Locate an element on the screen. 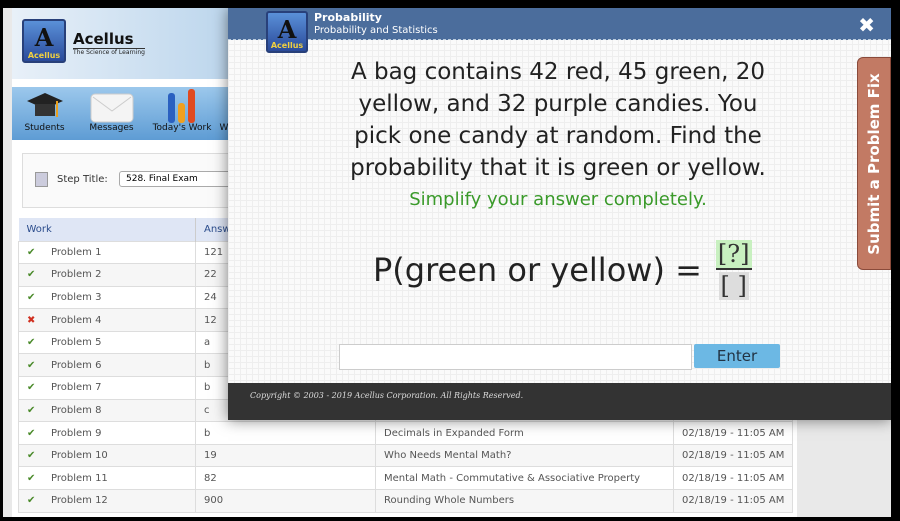 Image resolution: width=900 pixels, height=521 pixels. title-cell: Decimals in Expanded Form is located at coordinates (524, 433).